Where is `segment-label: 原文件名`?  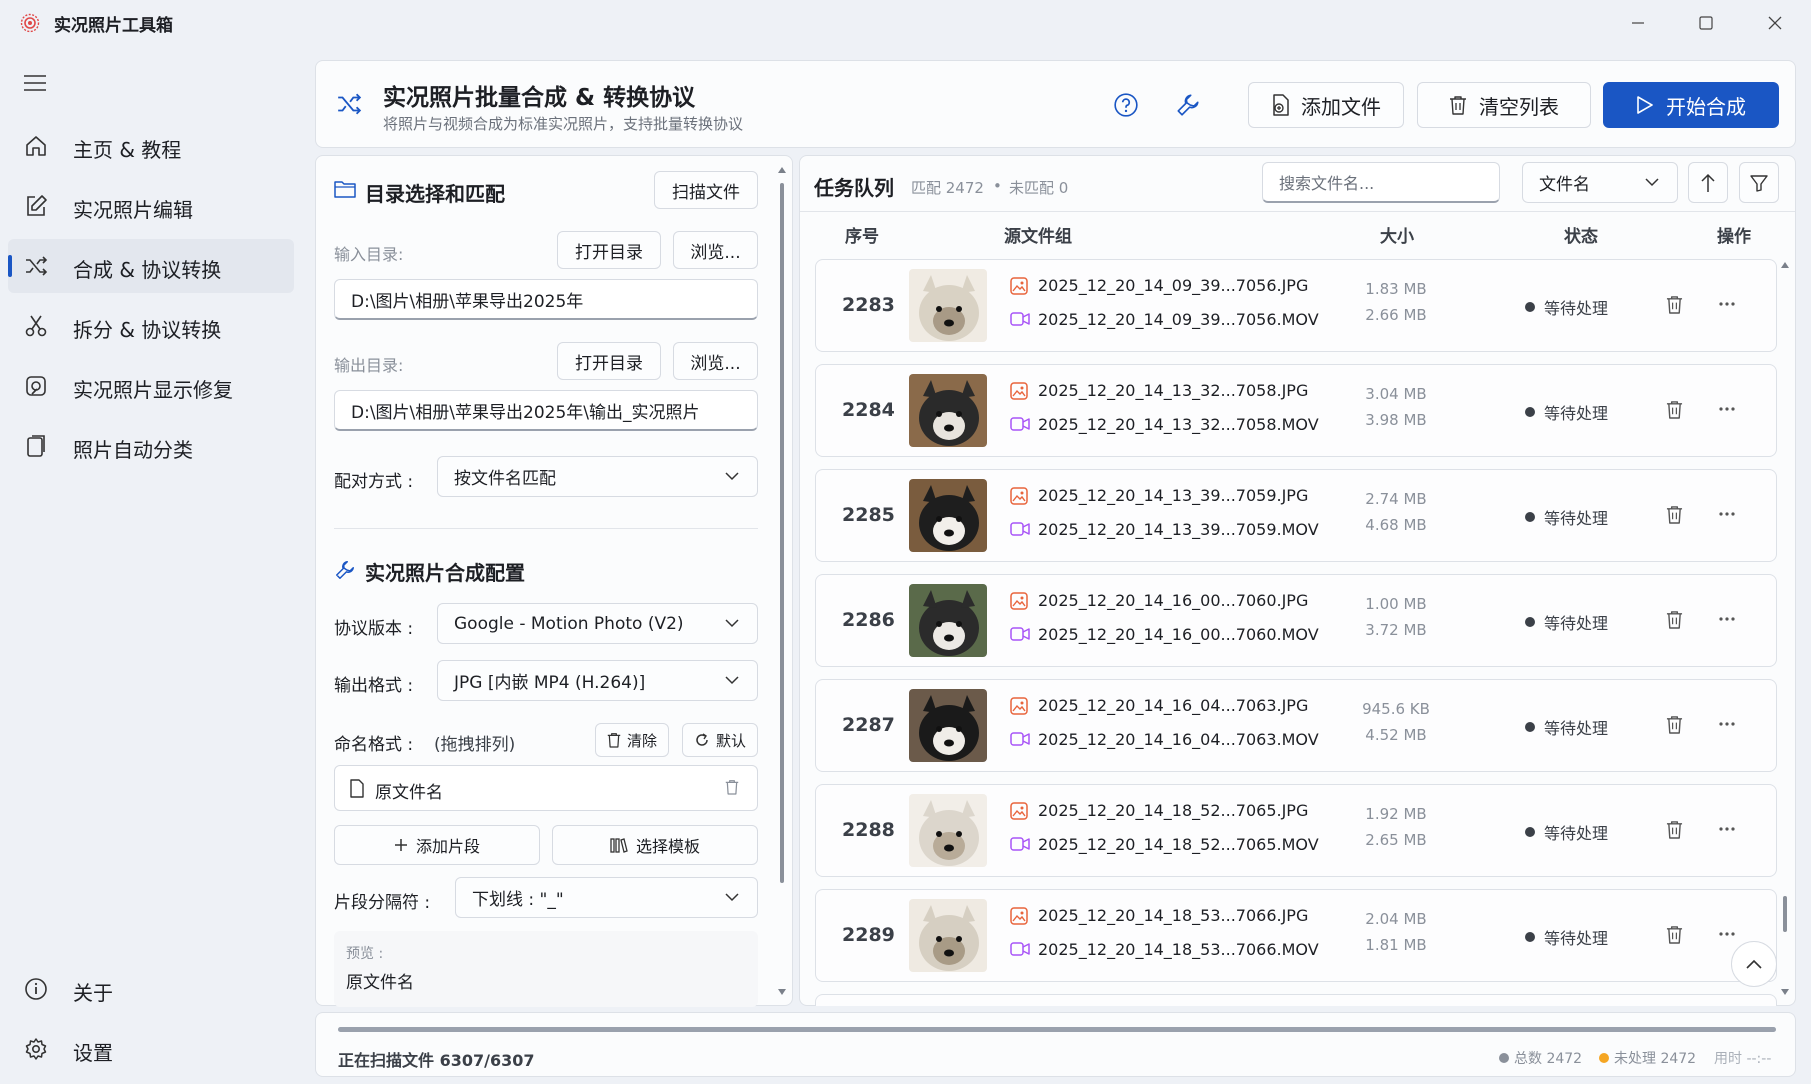 segment-label: 原文件名 is located at coordinates (409, 793).